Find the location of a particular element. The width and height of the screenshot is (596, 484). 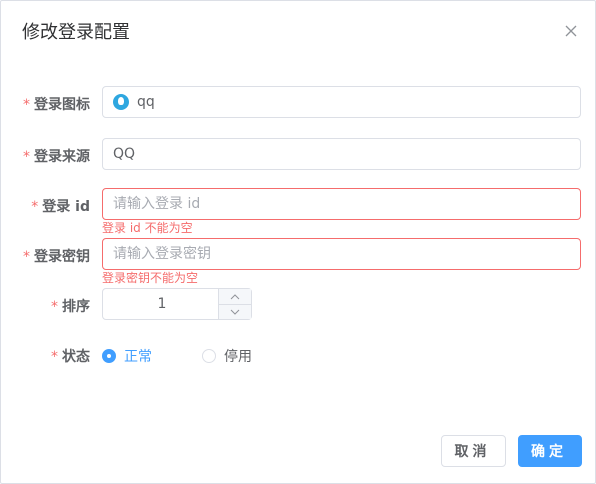

status-radio-group: 正常 停用 is located at coordinates (202, 356).